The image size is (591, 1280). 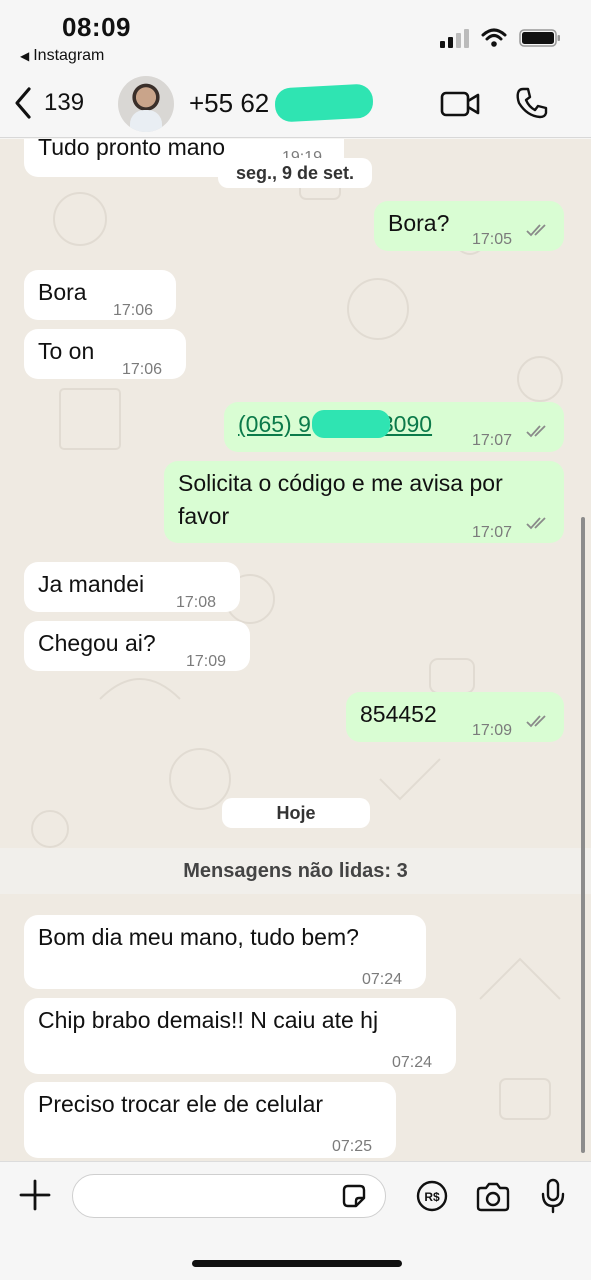 I want to click on status-bar: 08:09 ◀ Instagram, so click(x=295, y=35).